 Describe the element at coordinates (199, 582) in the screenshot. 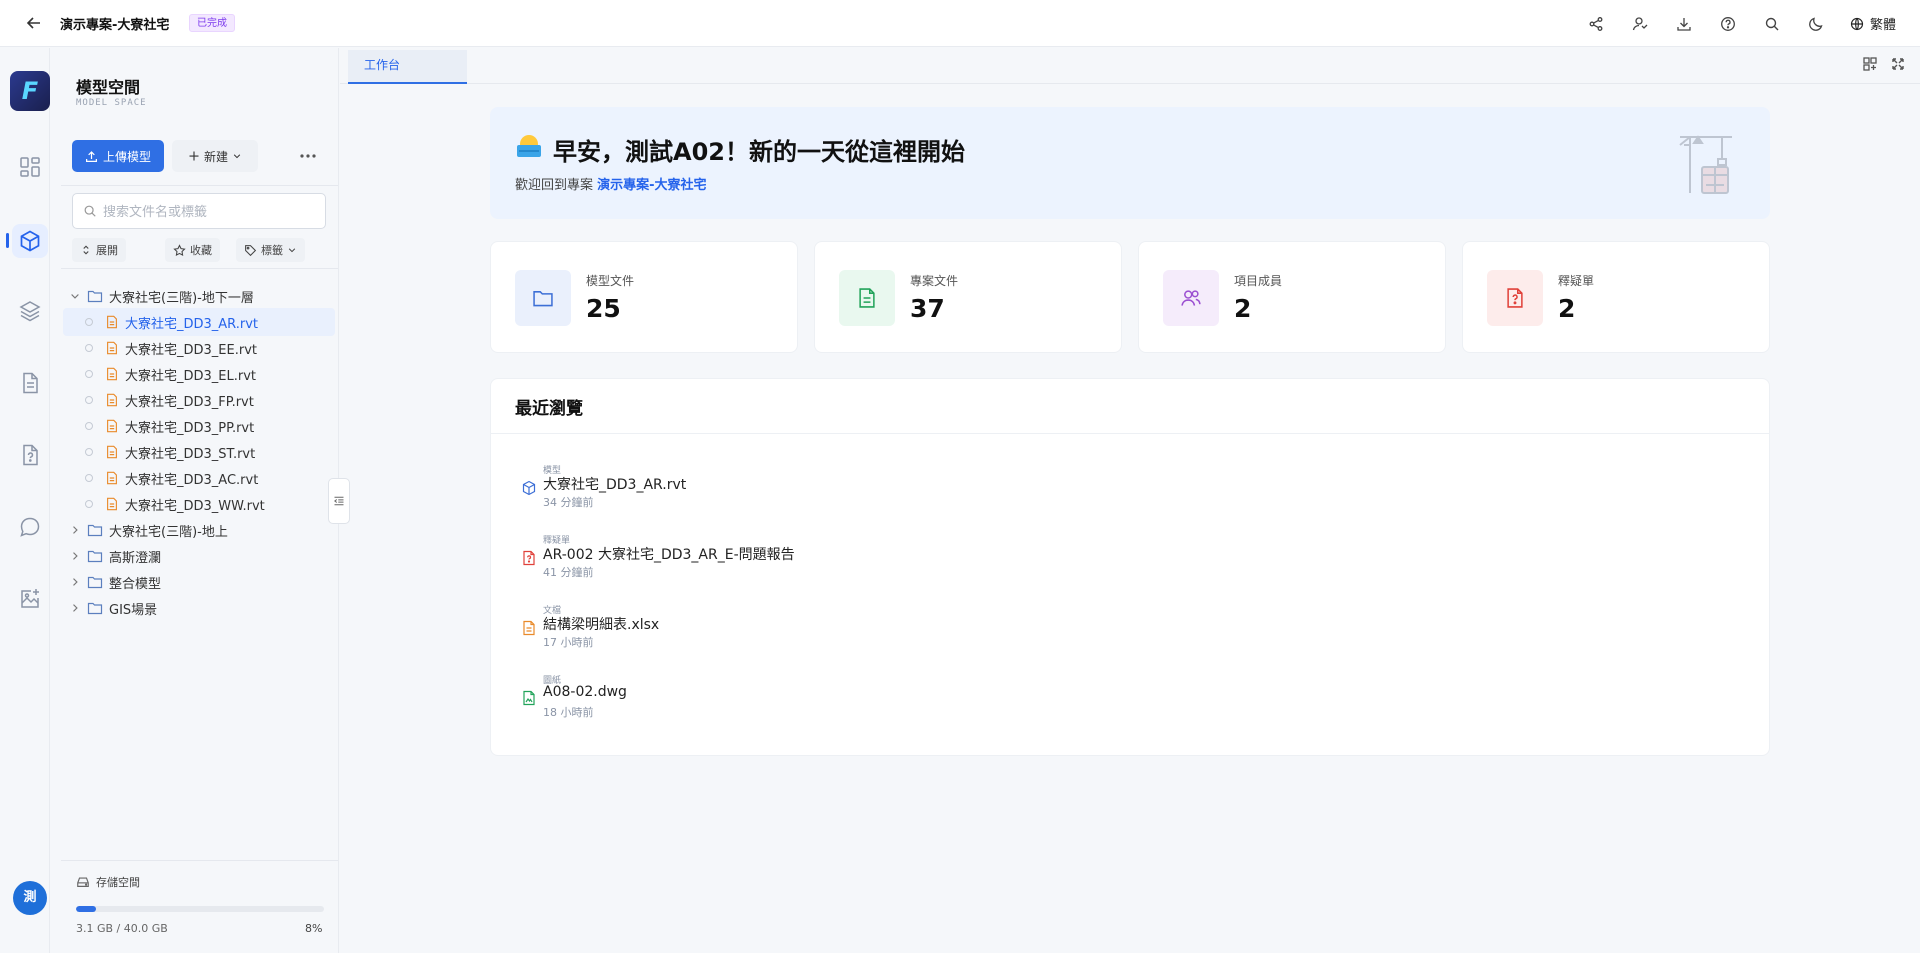

I see `tree-folder: 整合模型` at that location.